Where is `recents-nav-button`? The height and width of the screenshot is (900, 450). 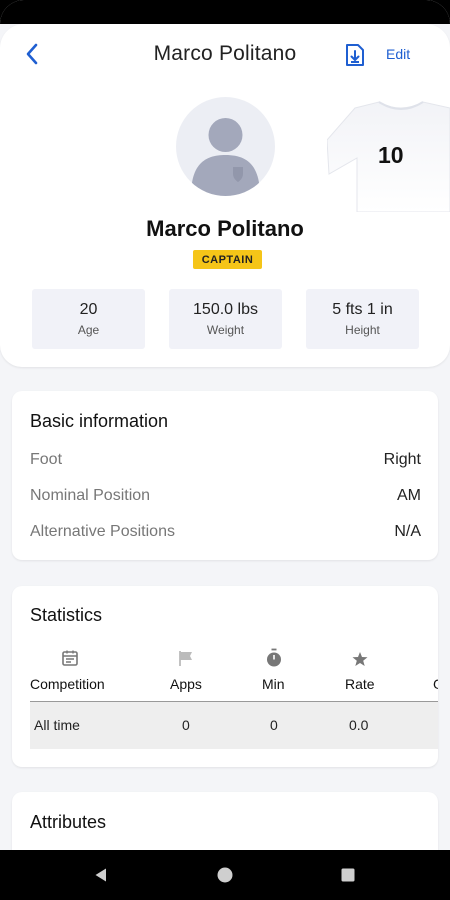
recents-nav-button is located at coordinates (348, 875).